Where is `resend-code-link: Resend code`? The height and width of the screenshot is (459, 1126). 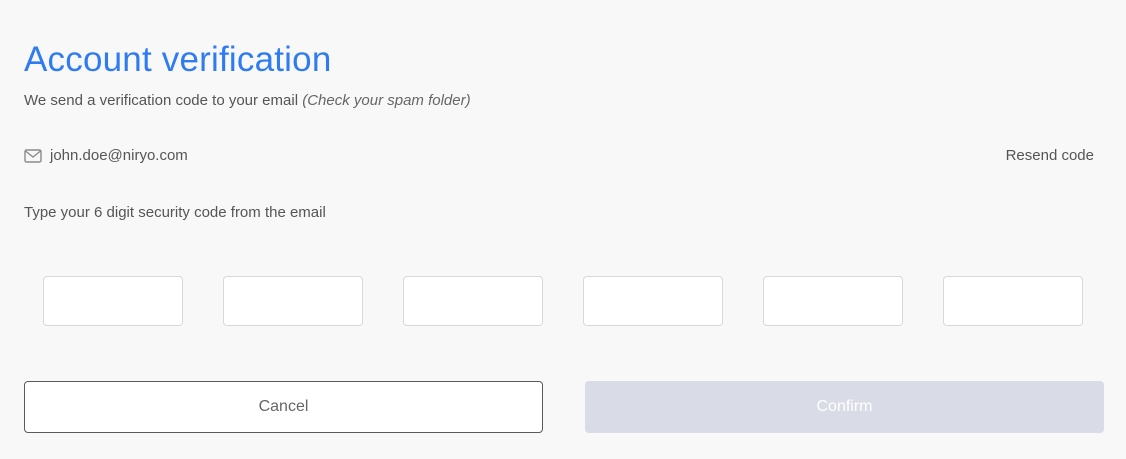 resend-code-link: Resend code is located at coordinates (1050, 156).